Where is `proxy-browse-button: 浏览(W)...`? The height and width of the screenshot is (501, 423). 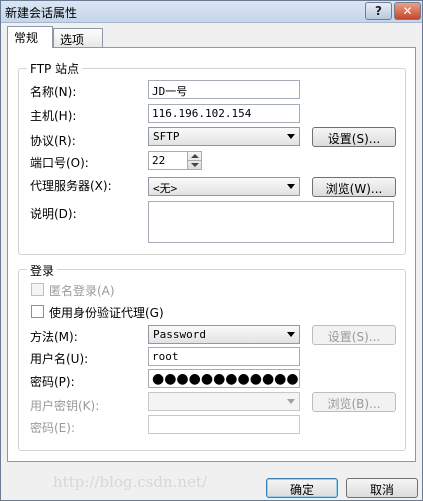
proxy-browse-button: 浏览(W)... is located at coordinates (354, 187).